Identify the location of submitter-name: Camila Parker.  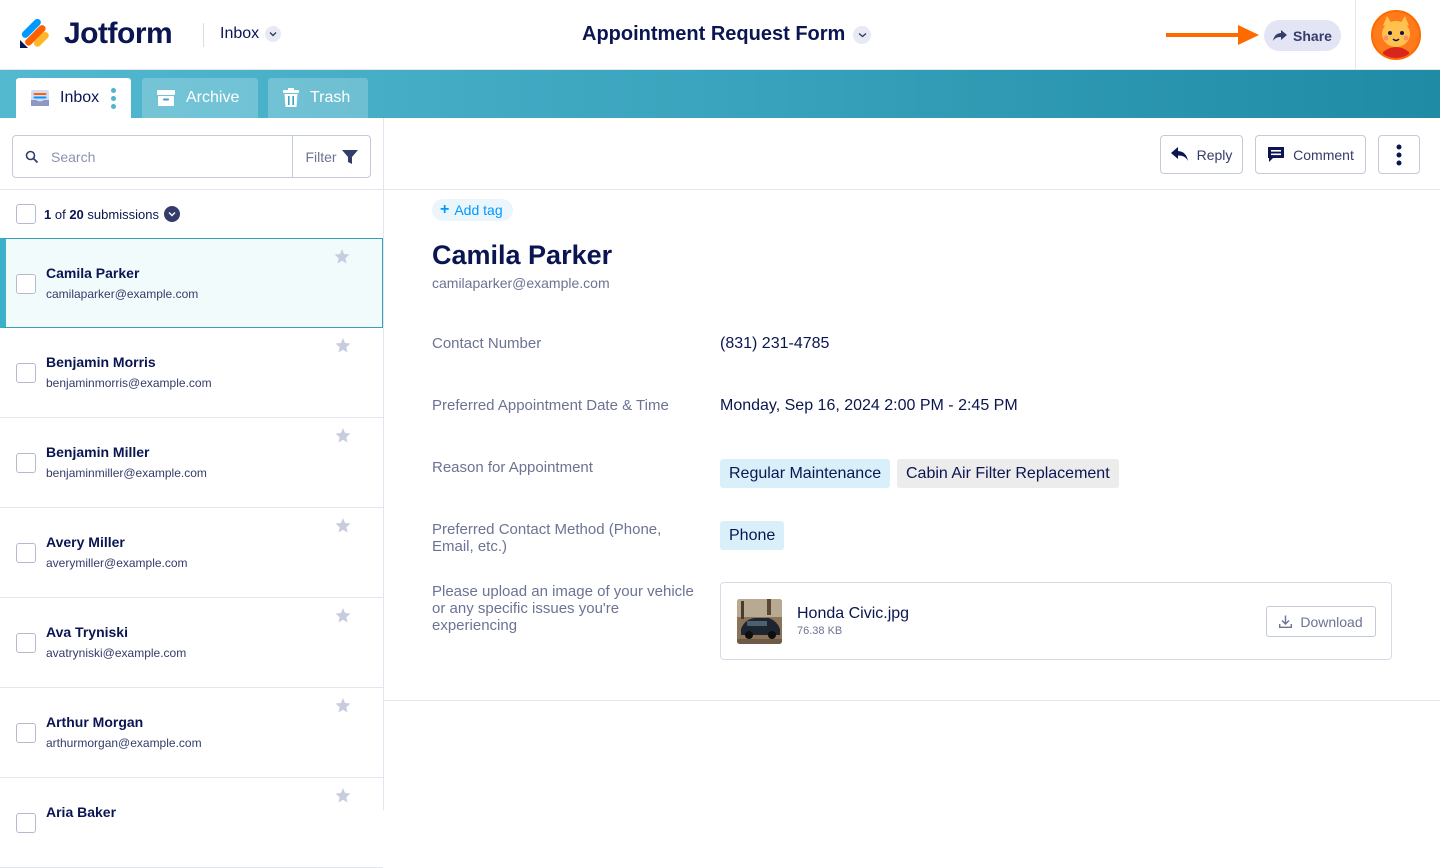
(93, 273).